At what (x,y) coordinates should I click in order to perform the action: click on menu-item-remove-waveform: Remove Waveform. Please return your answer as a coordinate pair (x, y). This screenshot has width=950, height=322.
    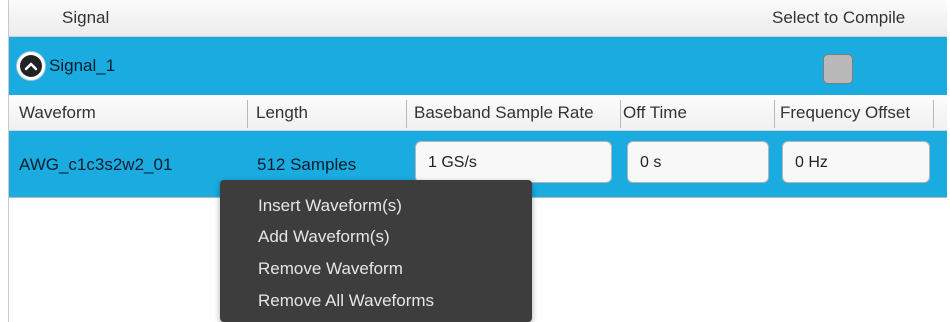
    Looking at the image, I should click on (330, 269).